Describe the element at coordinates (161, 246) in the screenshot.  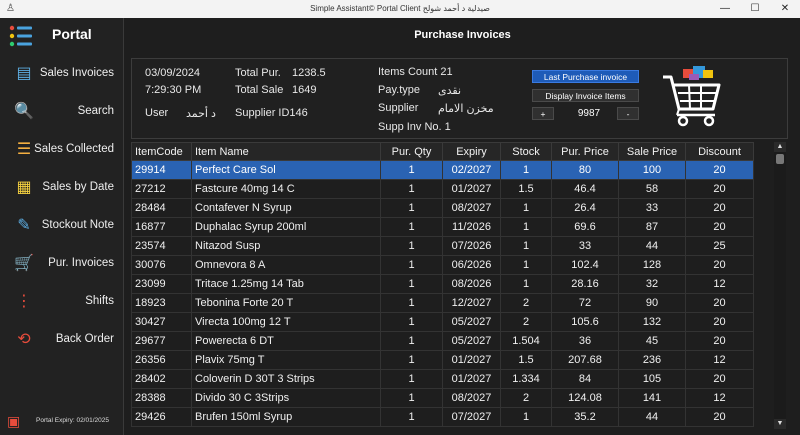
I see `cell-itemcode: 23574` at that location.